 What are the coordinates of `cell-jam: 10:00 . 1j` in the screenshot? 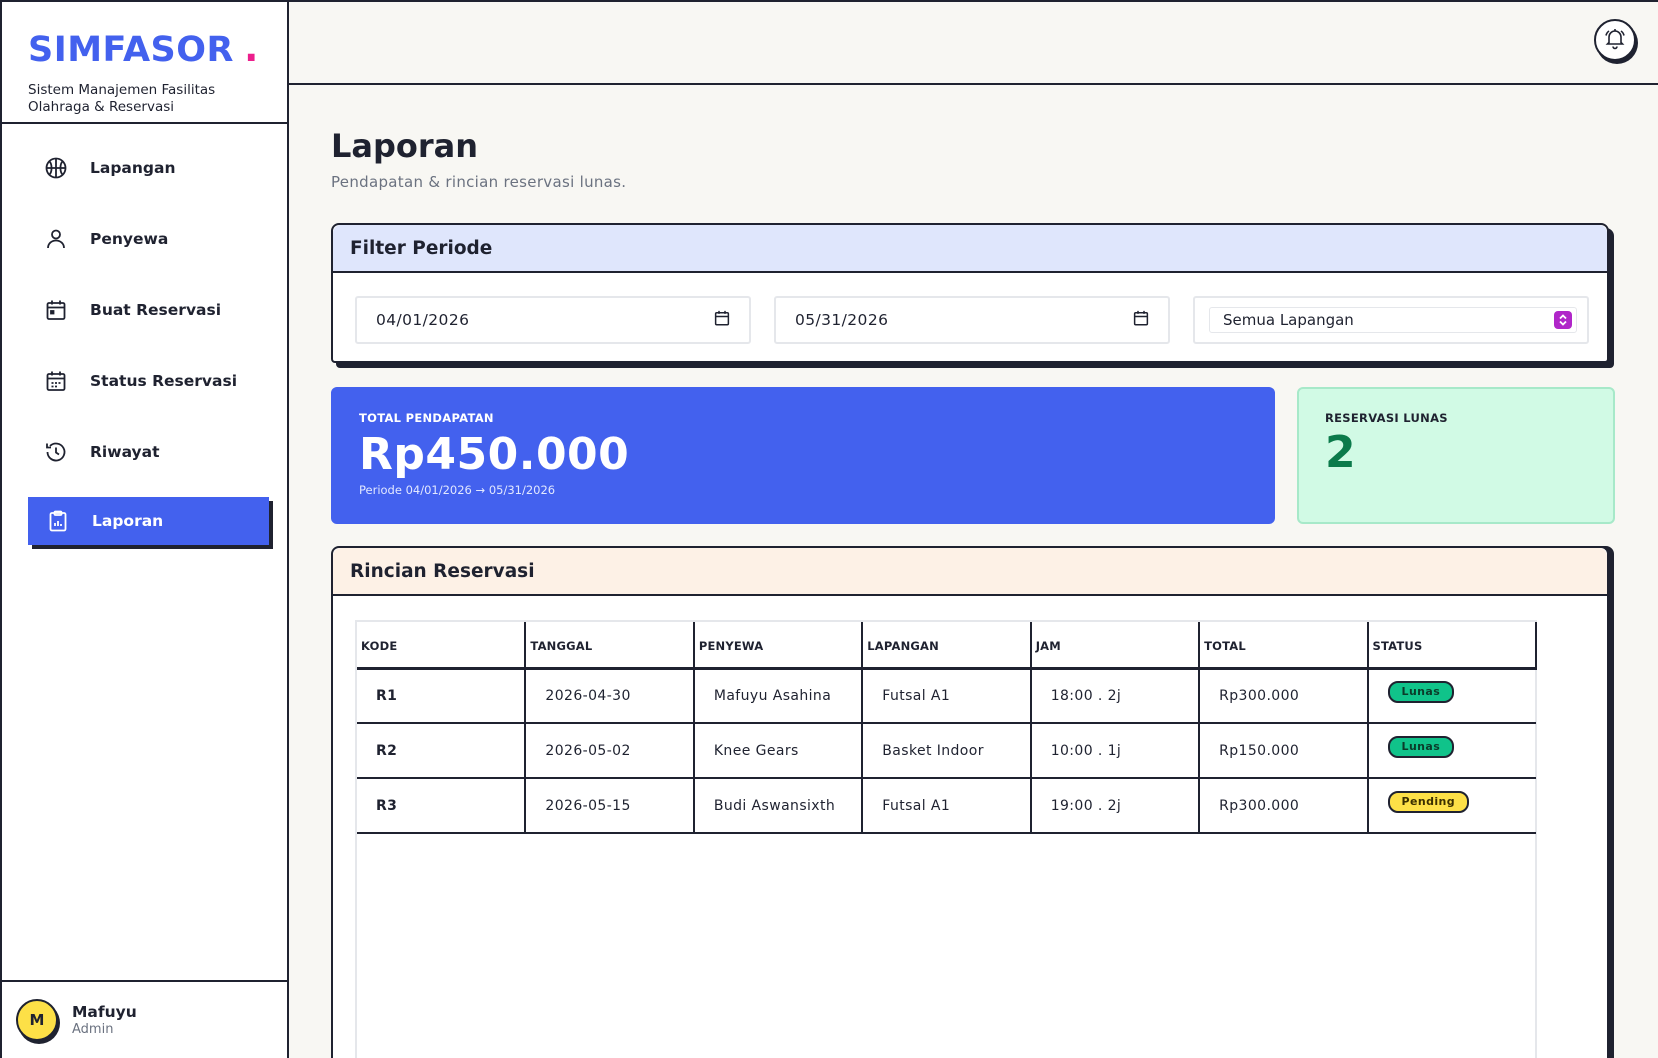 It's located at (1115, 751).